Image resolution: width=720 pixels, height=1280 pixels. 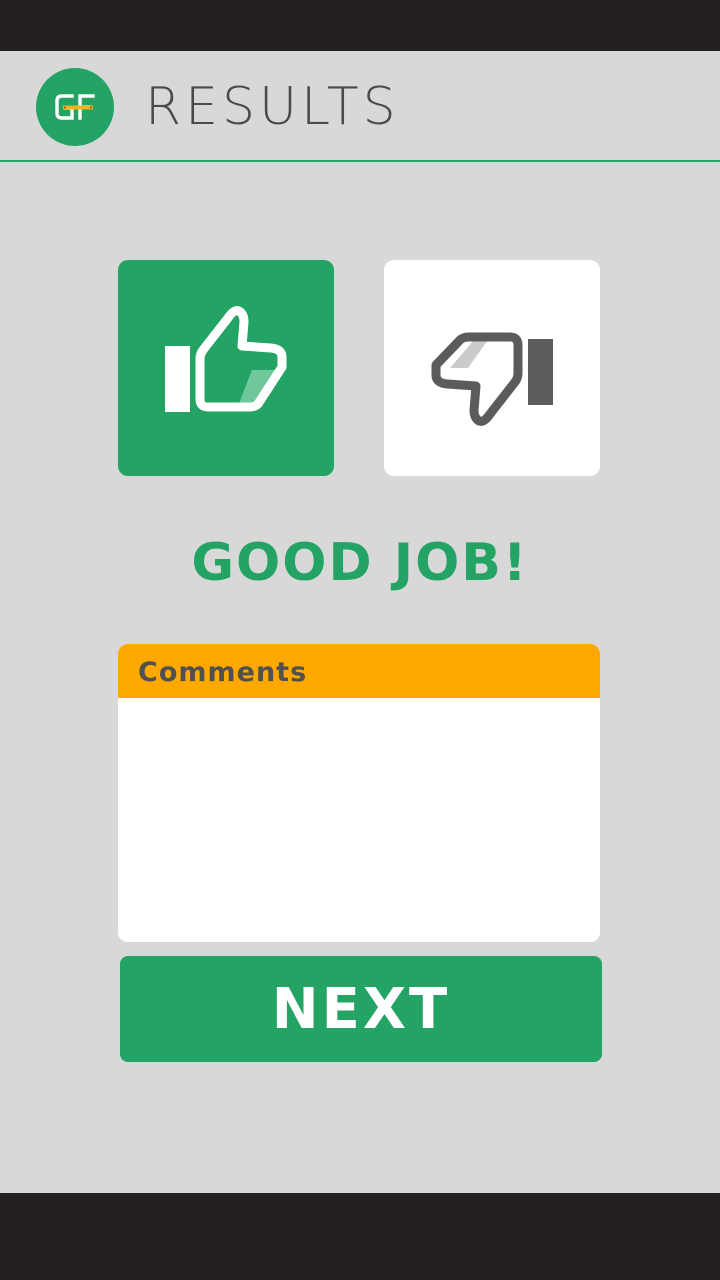 I want to click on navigation-bar, so click(x=360, y=1236).